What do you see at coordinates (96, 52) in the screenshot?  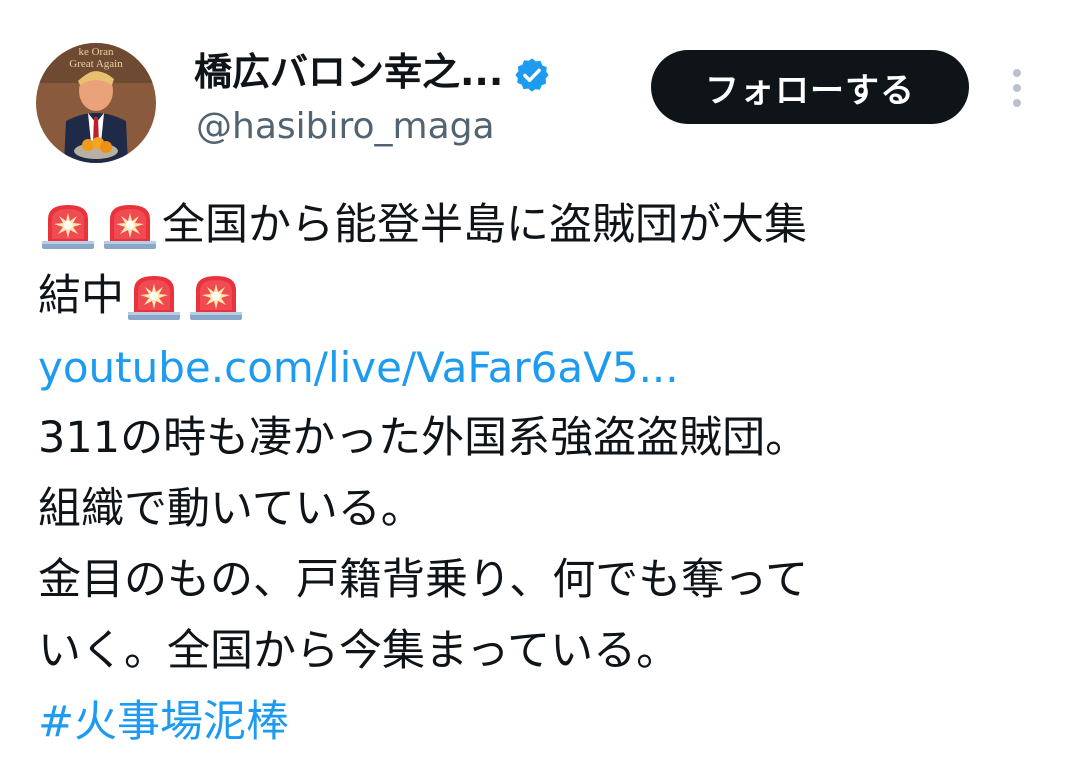 I see `avatar-text-1: ke Oran` at bounding box center [96, 52].